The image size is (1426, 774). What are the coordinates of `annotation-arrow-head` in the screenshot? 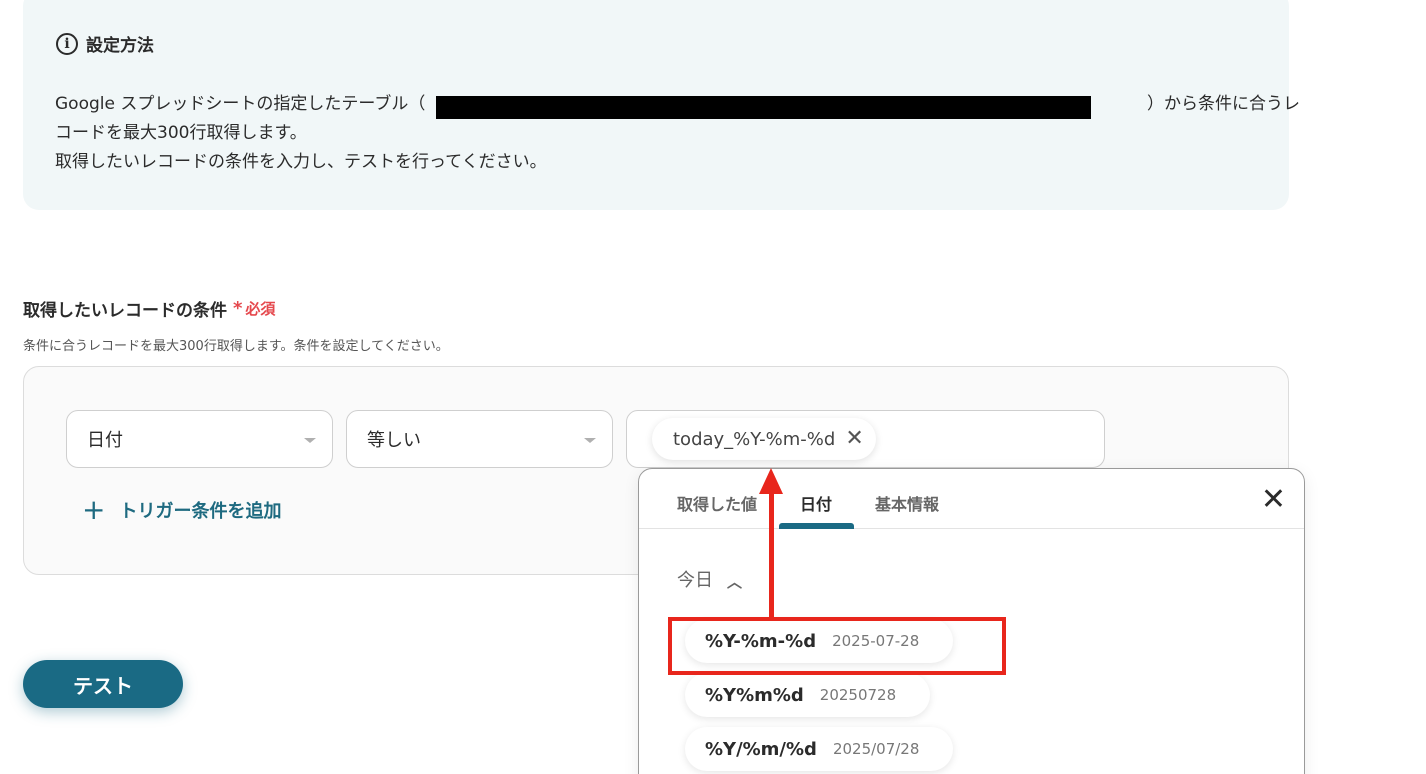 It's located at (771, 481).